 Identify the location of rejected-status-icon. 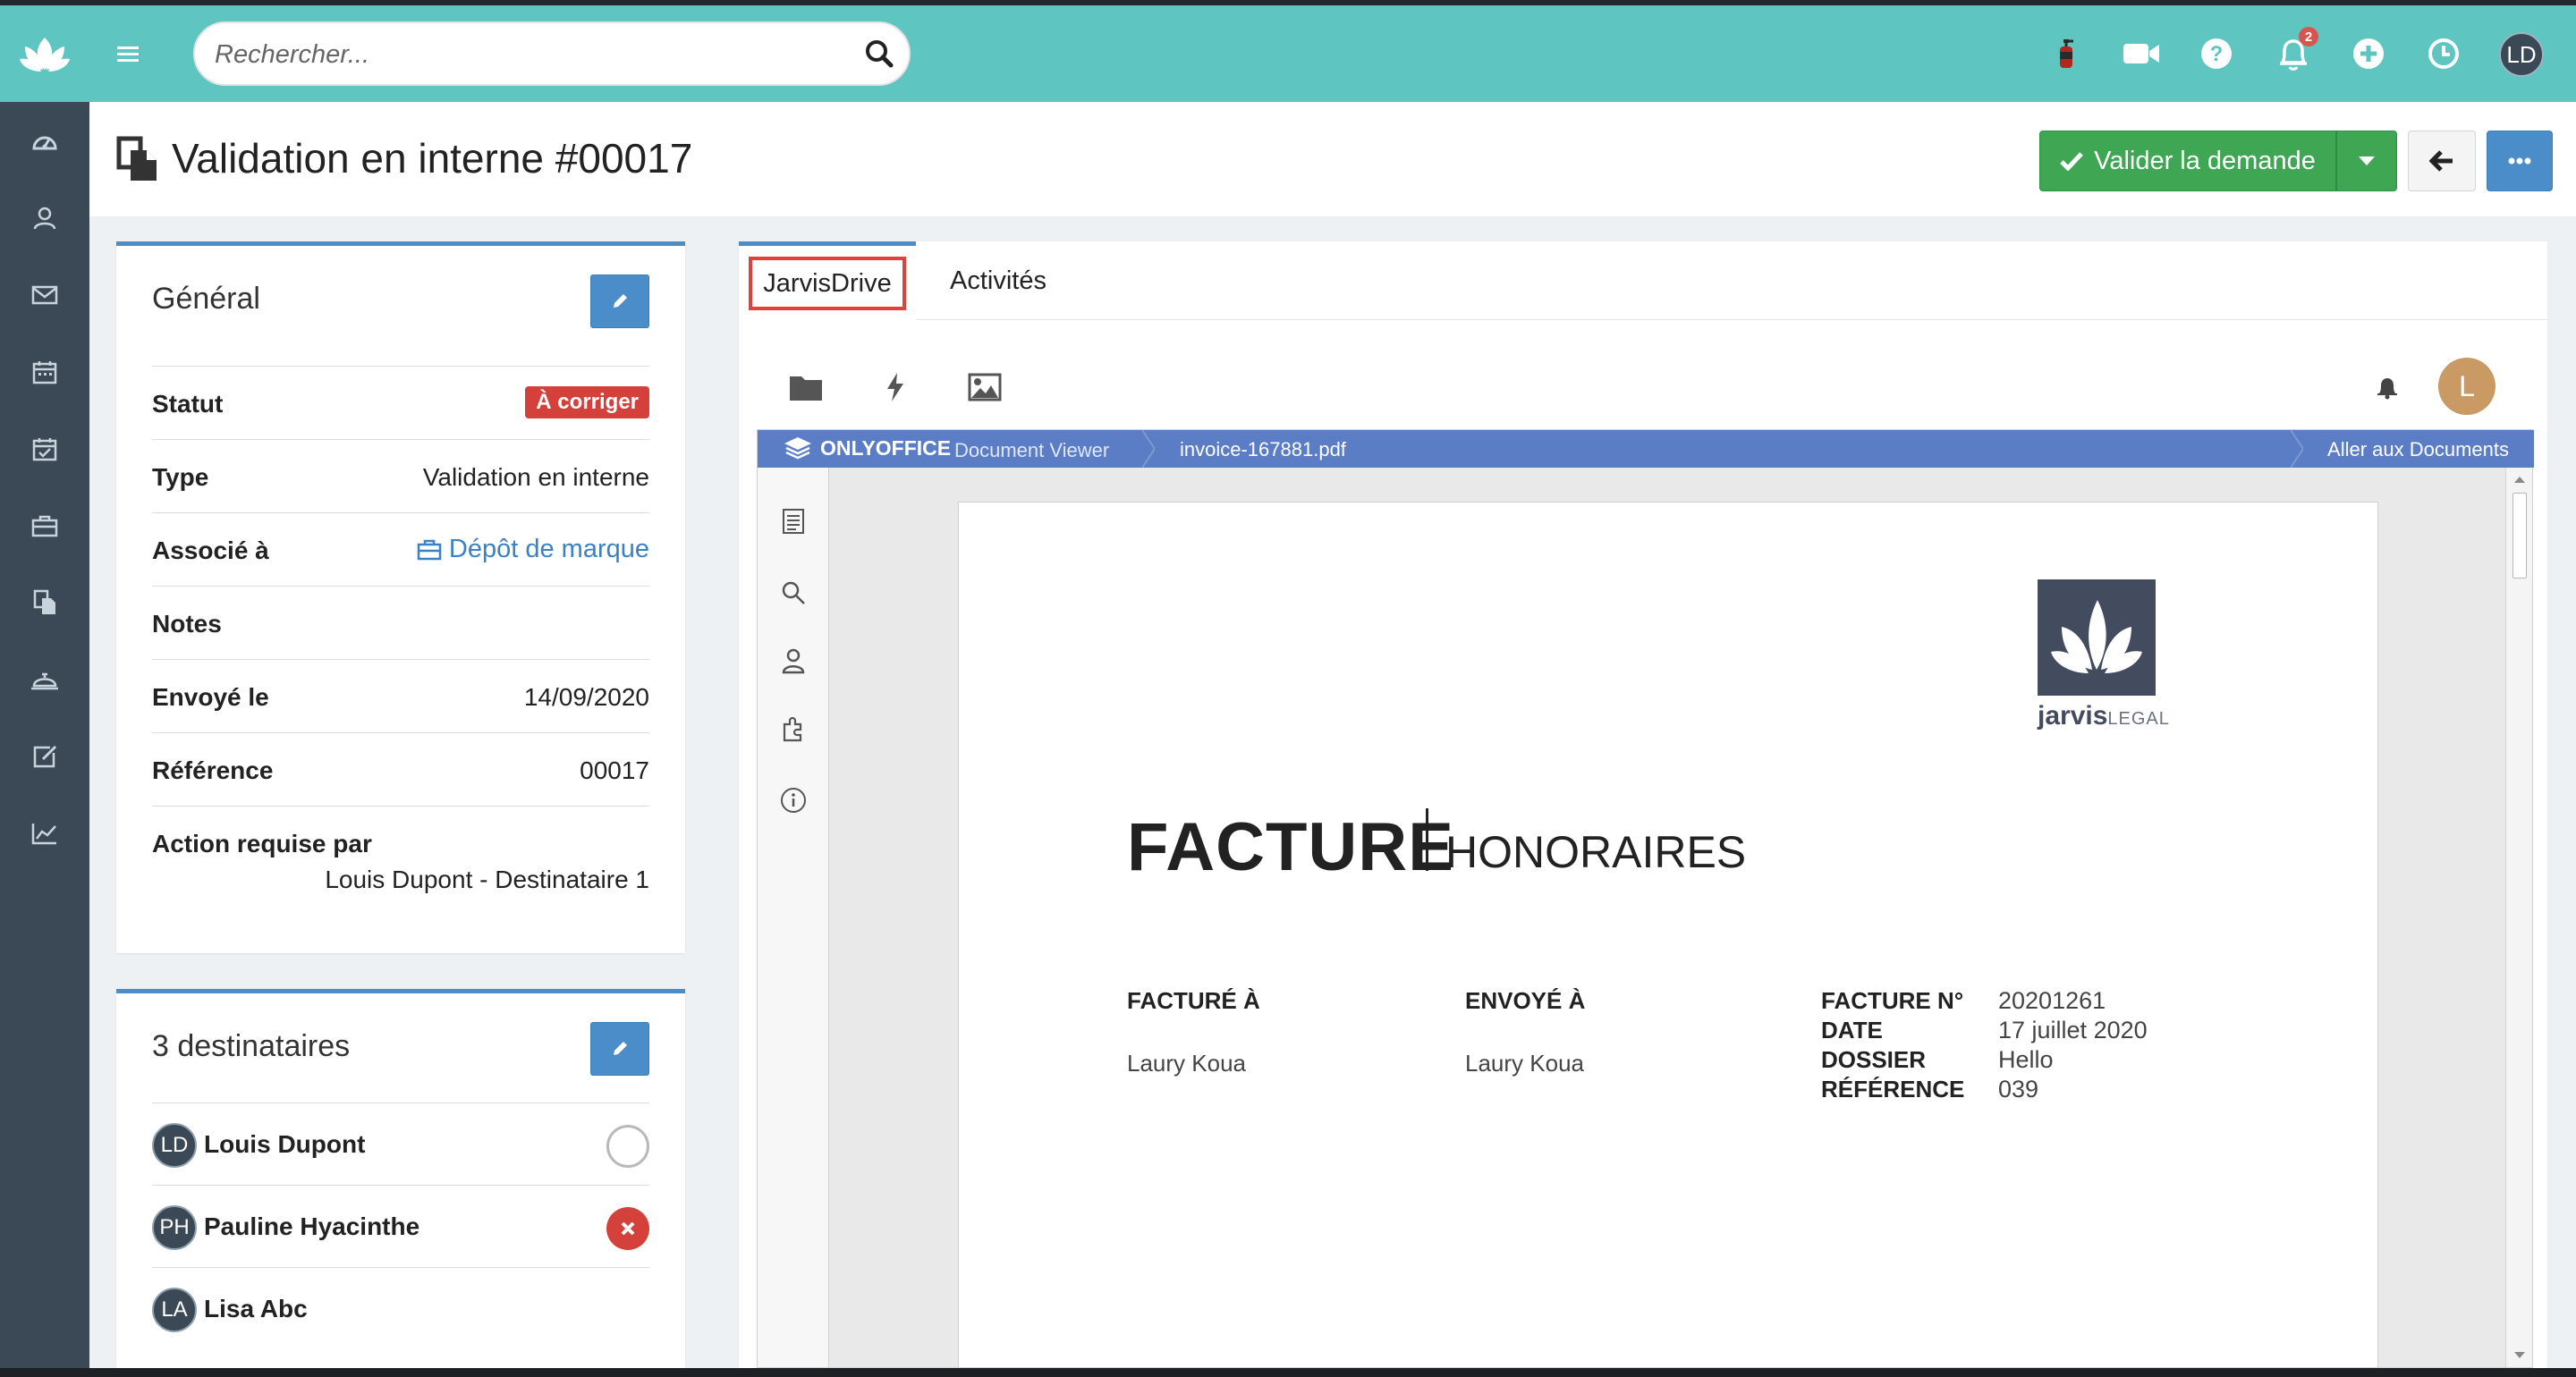
(627, 1228).